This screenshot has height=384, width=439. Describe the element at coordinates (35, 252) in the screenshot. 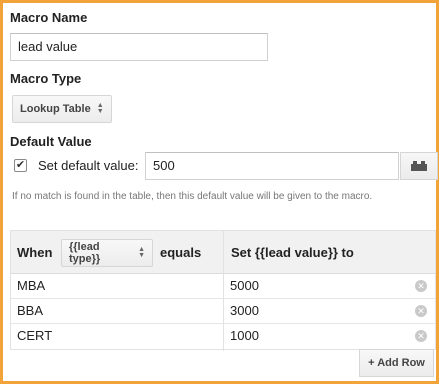

I see `when-label: When` at that location.